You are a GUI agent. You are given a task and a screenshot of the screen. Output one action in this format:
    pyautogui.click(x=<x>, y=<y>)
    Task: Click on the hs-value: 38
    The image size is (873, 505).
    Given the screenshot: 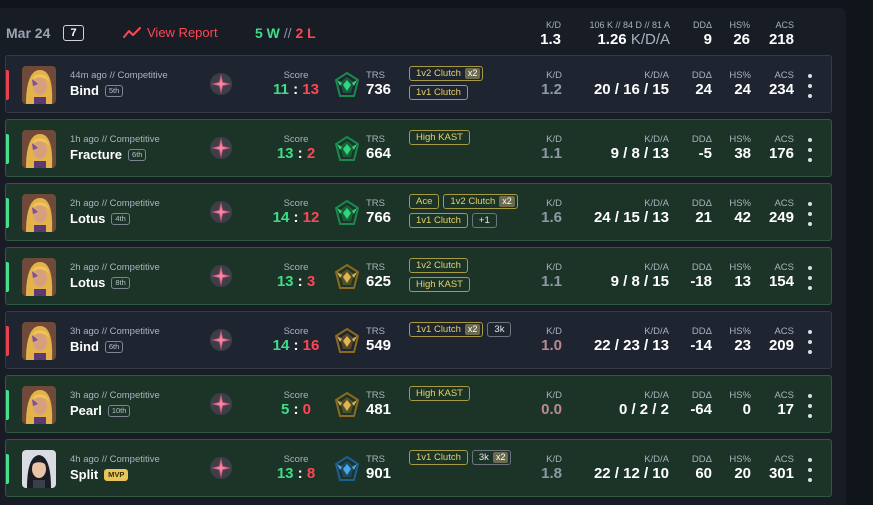 What is the action you would take?
    pyautogui.click(x=742, y=153)
    